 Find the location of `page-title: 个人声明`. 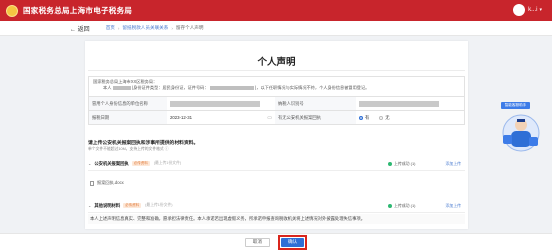

page-title: 个人声明 is located at coordinates (276, 62).